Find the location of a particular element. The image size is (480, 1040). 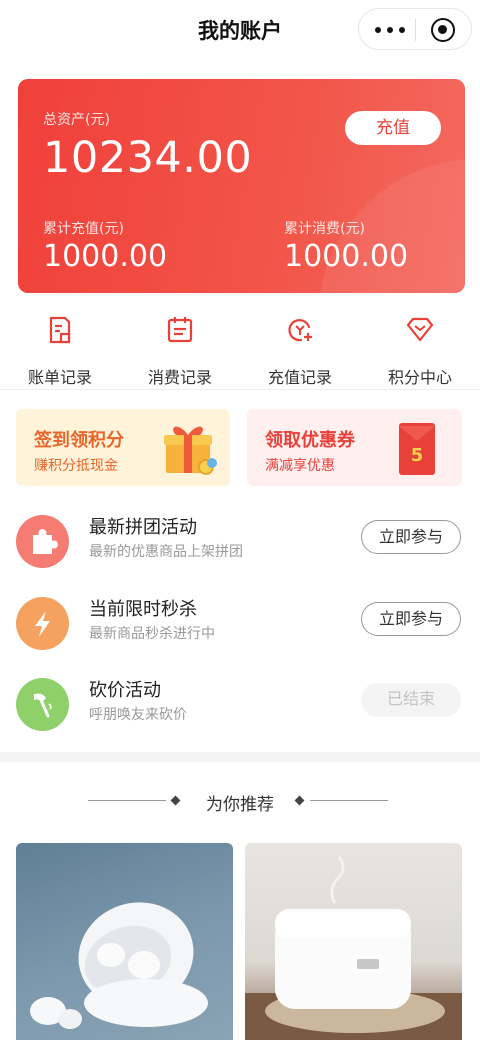

promo-sign-in-title: 签到领积分 is located at coordinates (79, 440).